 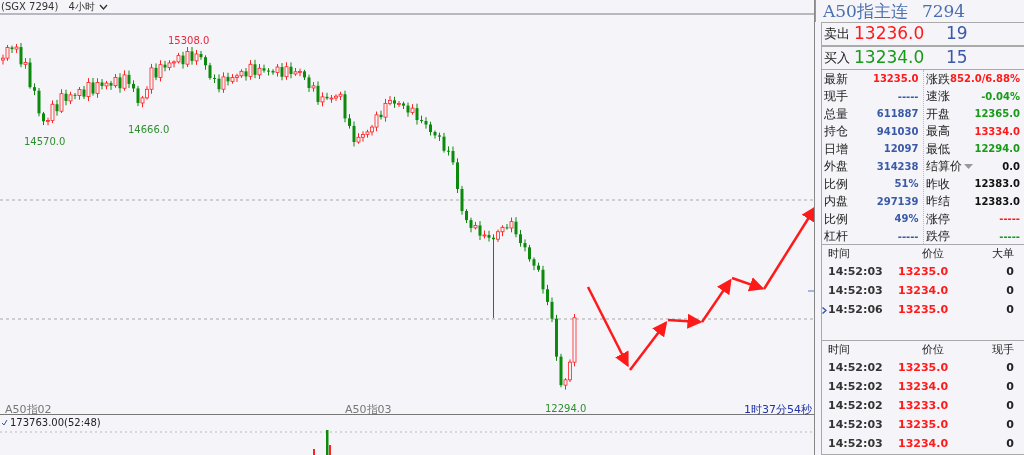 What do you see at coordinates (897, 166) in the screenshot?
I see `stat-value: 314238` at bounding box center [897, 166].